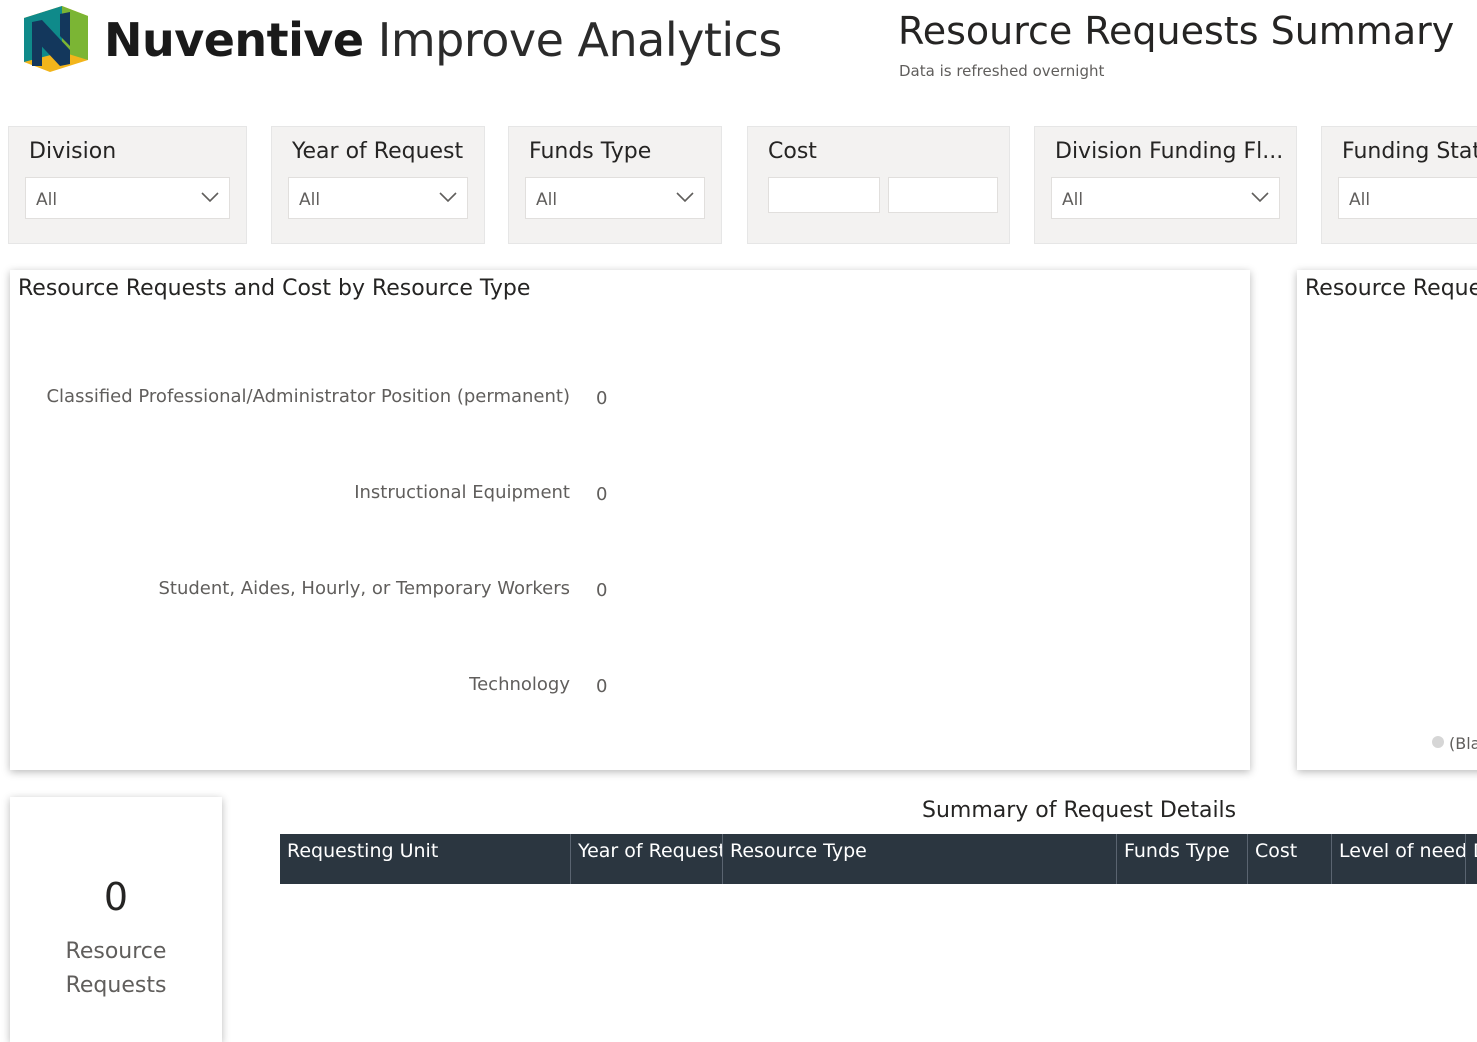 The height and width of the screenshot is (1042, 1477). I want to click on division-funding-dropdown: All, so click(1165, 198).